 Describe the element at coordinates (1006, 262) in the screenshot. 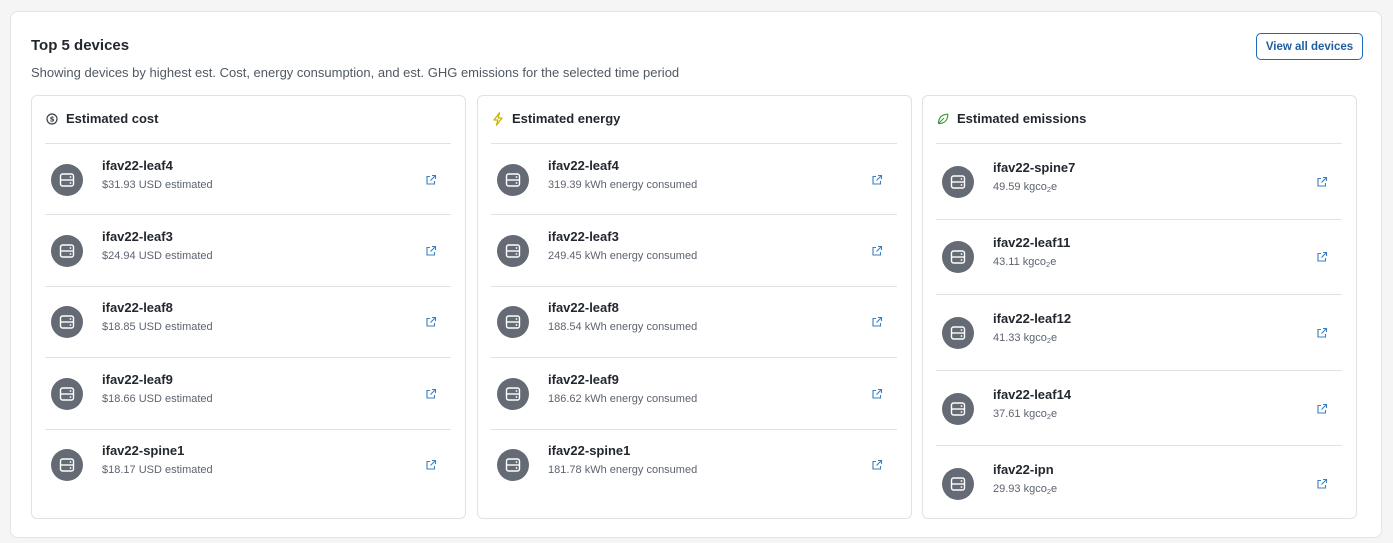

I see `emission-value: 43.11` at that location.